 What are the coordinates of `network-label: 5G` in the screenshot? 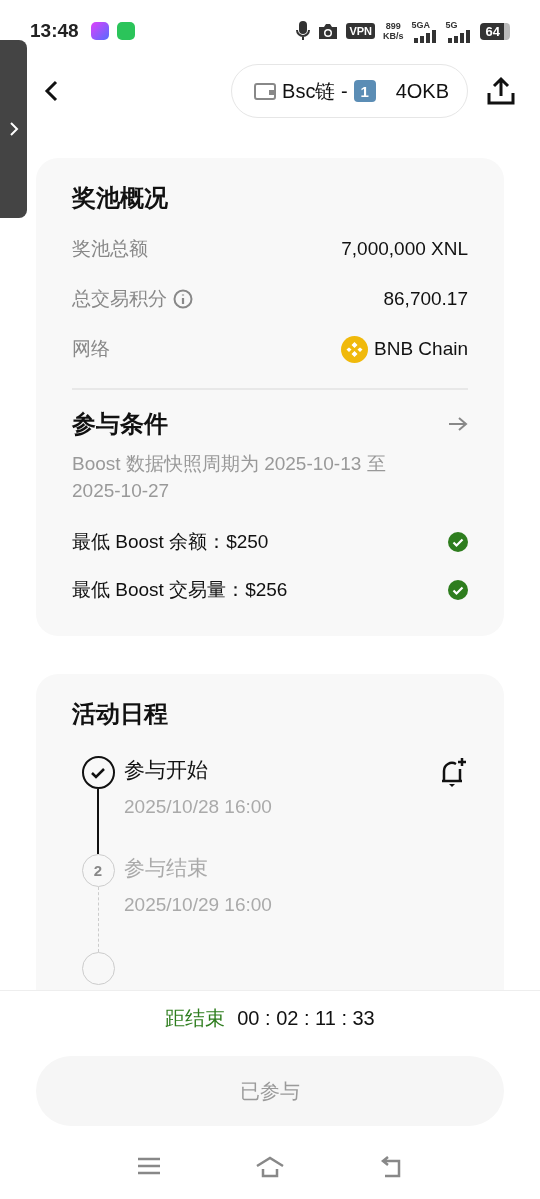 It's located at (451, 24).